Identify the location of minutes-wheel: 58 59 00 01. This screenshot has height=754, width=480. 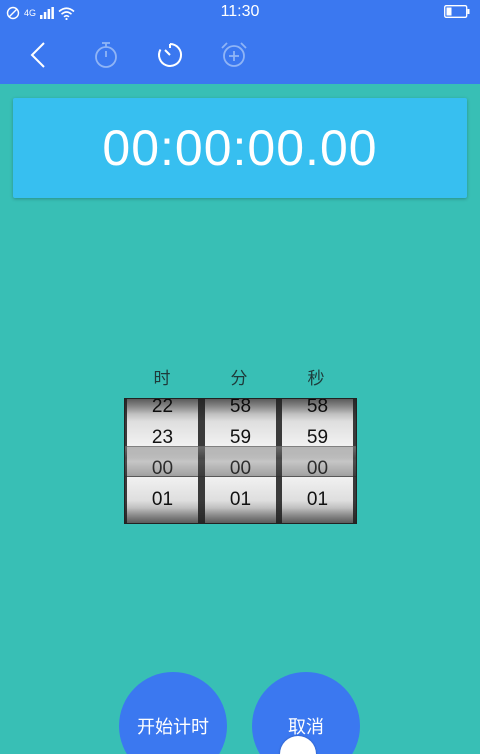
(240, 461).